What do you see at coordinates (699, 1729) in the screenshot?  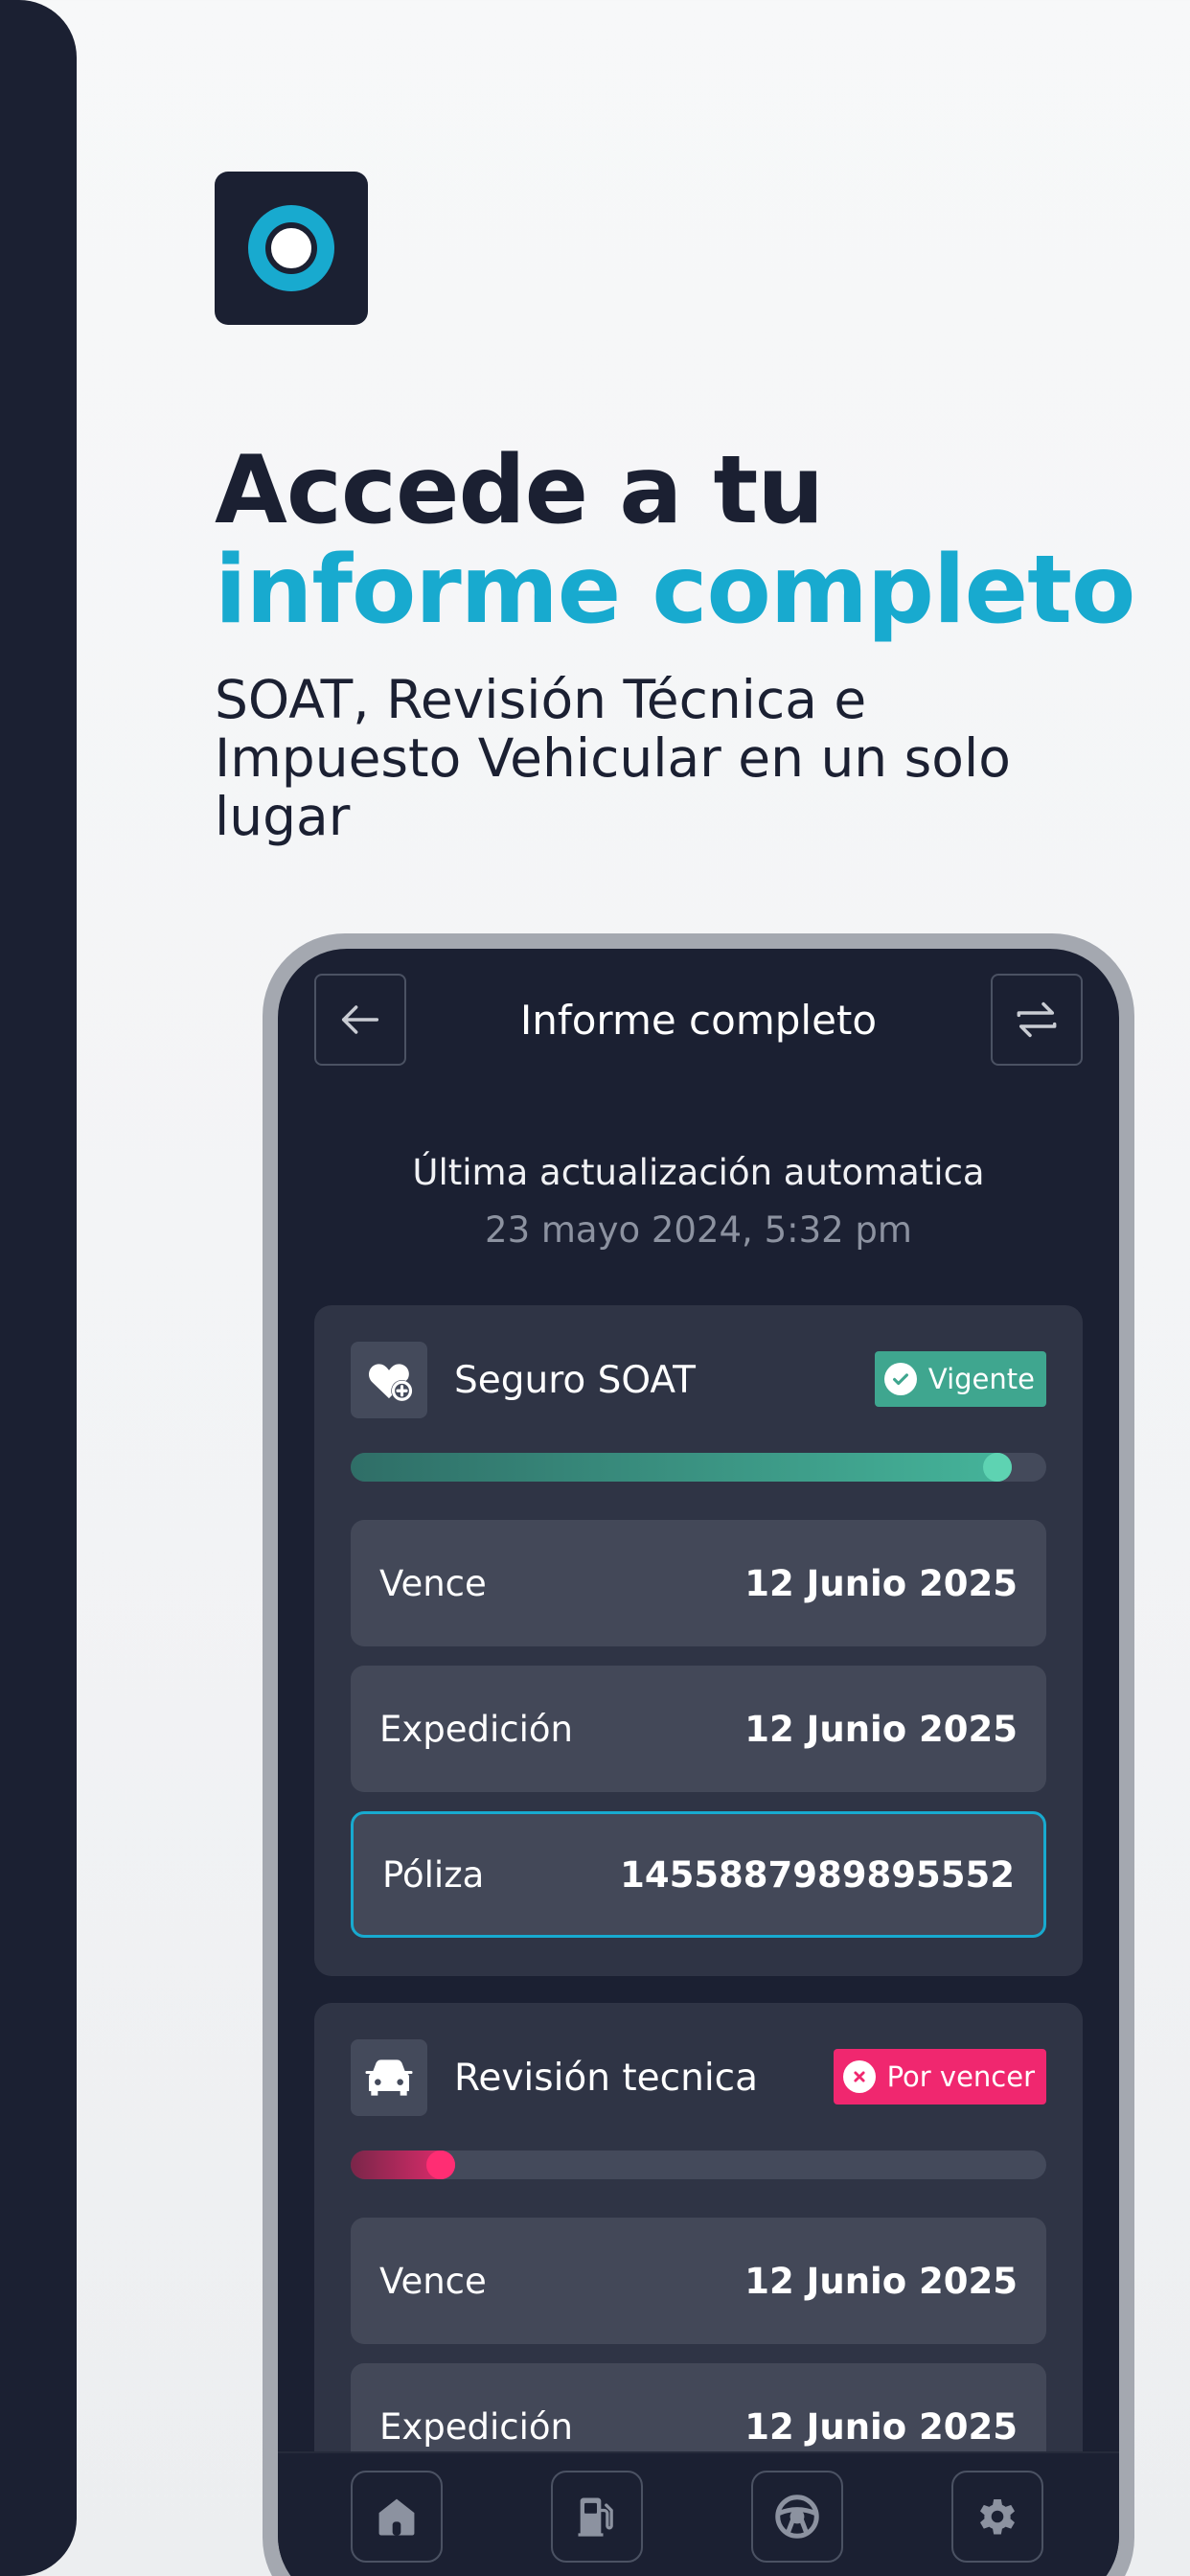 I see `soat-row-expedicion: Expedición 12 Junio 2025` at bounding box center [699, 1729].